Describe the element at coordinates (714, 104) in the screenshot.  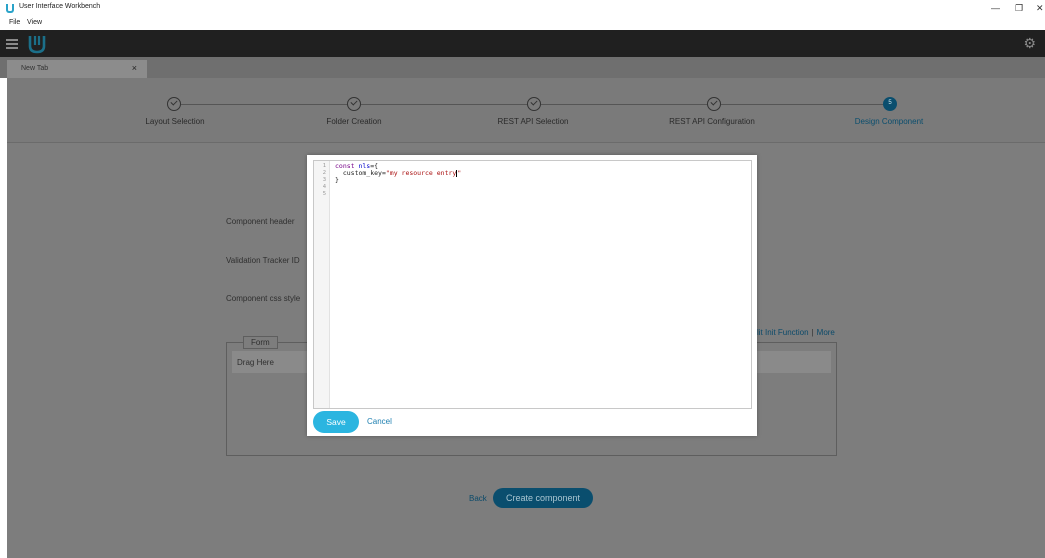
I see `step-4-complete-icon` at that location.